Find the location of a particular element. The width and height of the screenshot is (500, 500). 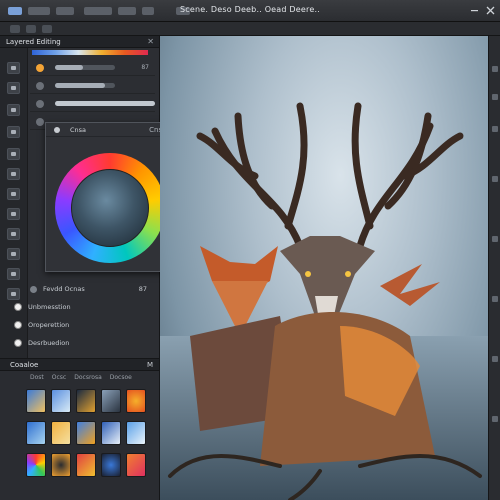

color-picker-center is located at coordinates (110, 208).